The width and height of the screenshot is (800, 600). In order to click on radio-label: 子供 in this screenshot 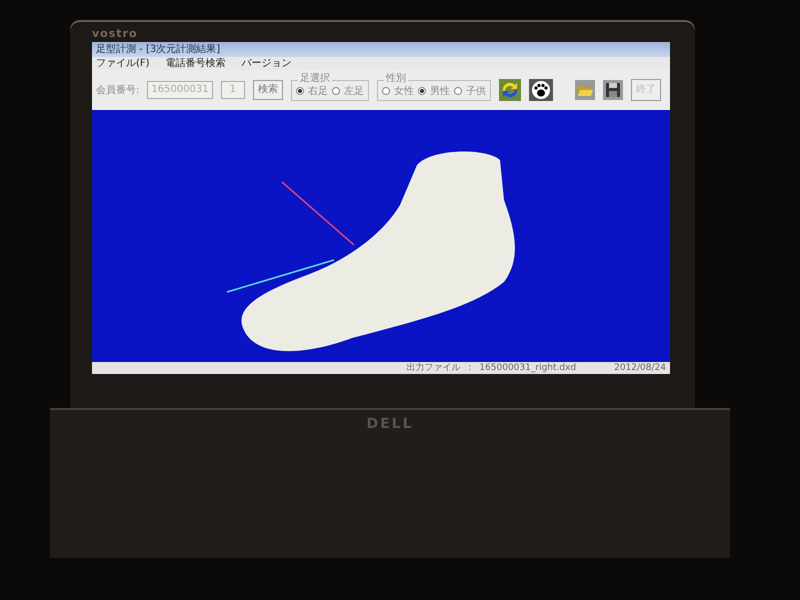, I will do `click(476, 91)`.